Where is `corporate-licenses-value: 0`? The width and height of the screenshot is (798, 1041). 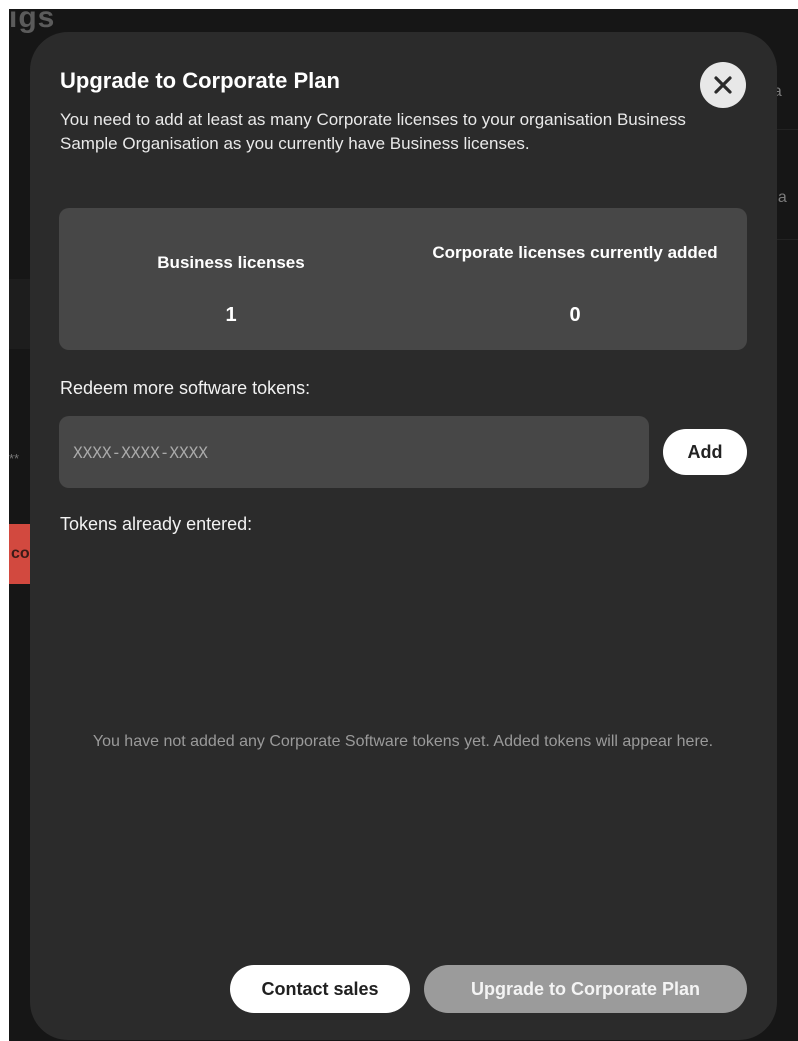
corporate-licenses-value: 0 is located at coordinates (575, 315).